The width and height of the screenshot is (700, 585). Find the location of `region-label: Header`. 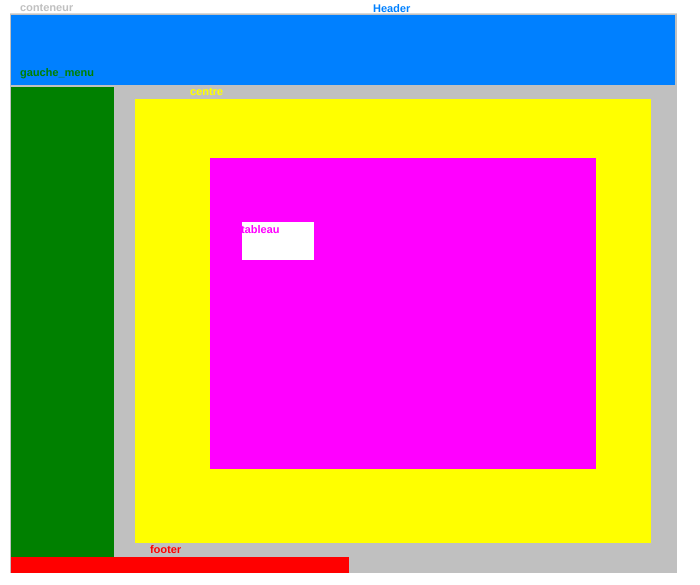

region-label: Header is located at coordinates (391, 9).